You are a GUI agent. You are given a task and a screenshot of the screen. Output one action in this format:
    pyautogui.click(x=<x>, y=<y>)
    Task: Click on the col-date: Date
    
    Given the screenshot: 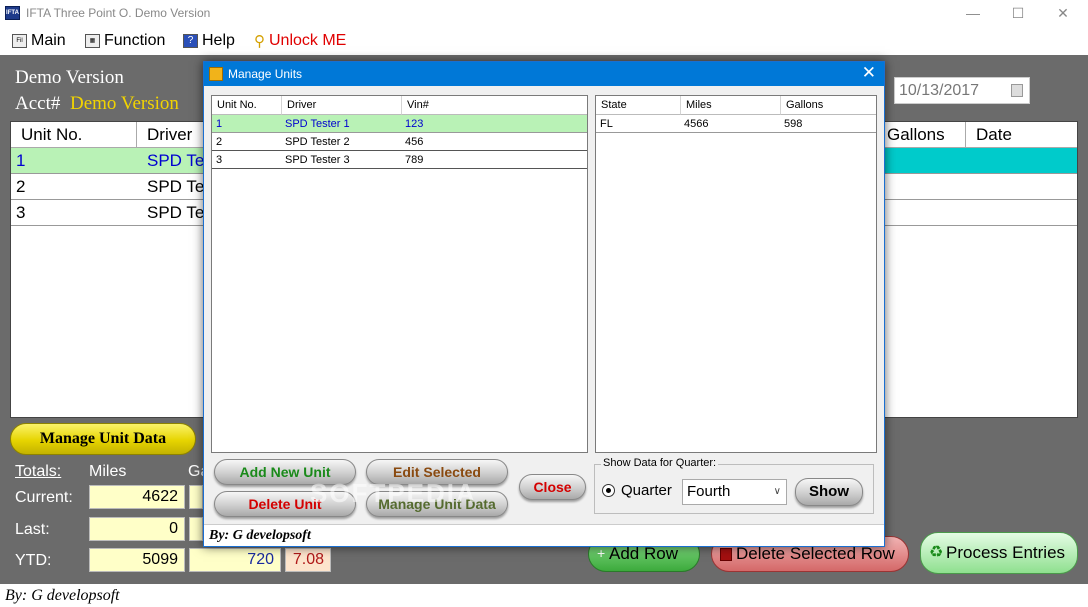 What is the action you would take?
    pyautogui.click(x=1021, y=135)
    